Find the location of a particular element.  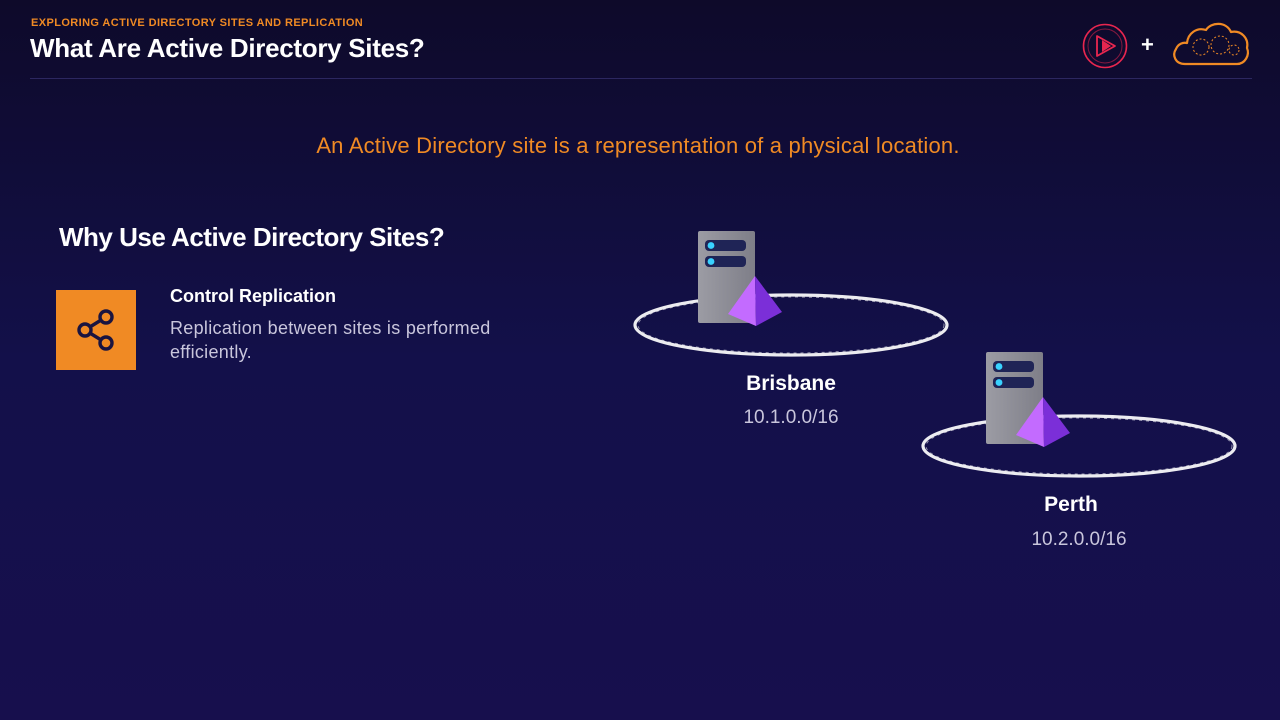

site-subnet: 10.2.0.0/16 is located at coordinates (1079, 539).